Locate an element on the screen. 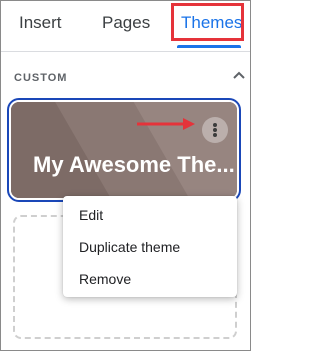  tab-pages: Pages is located at coordinates (126, 23).